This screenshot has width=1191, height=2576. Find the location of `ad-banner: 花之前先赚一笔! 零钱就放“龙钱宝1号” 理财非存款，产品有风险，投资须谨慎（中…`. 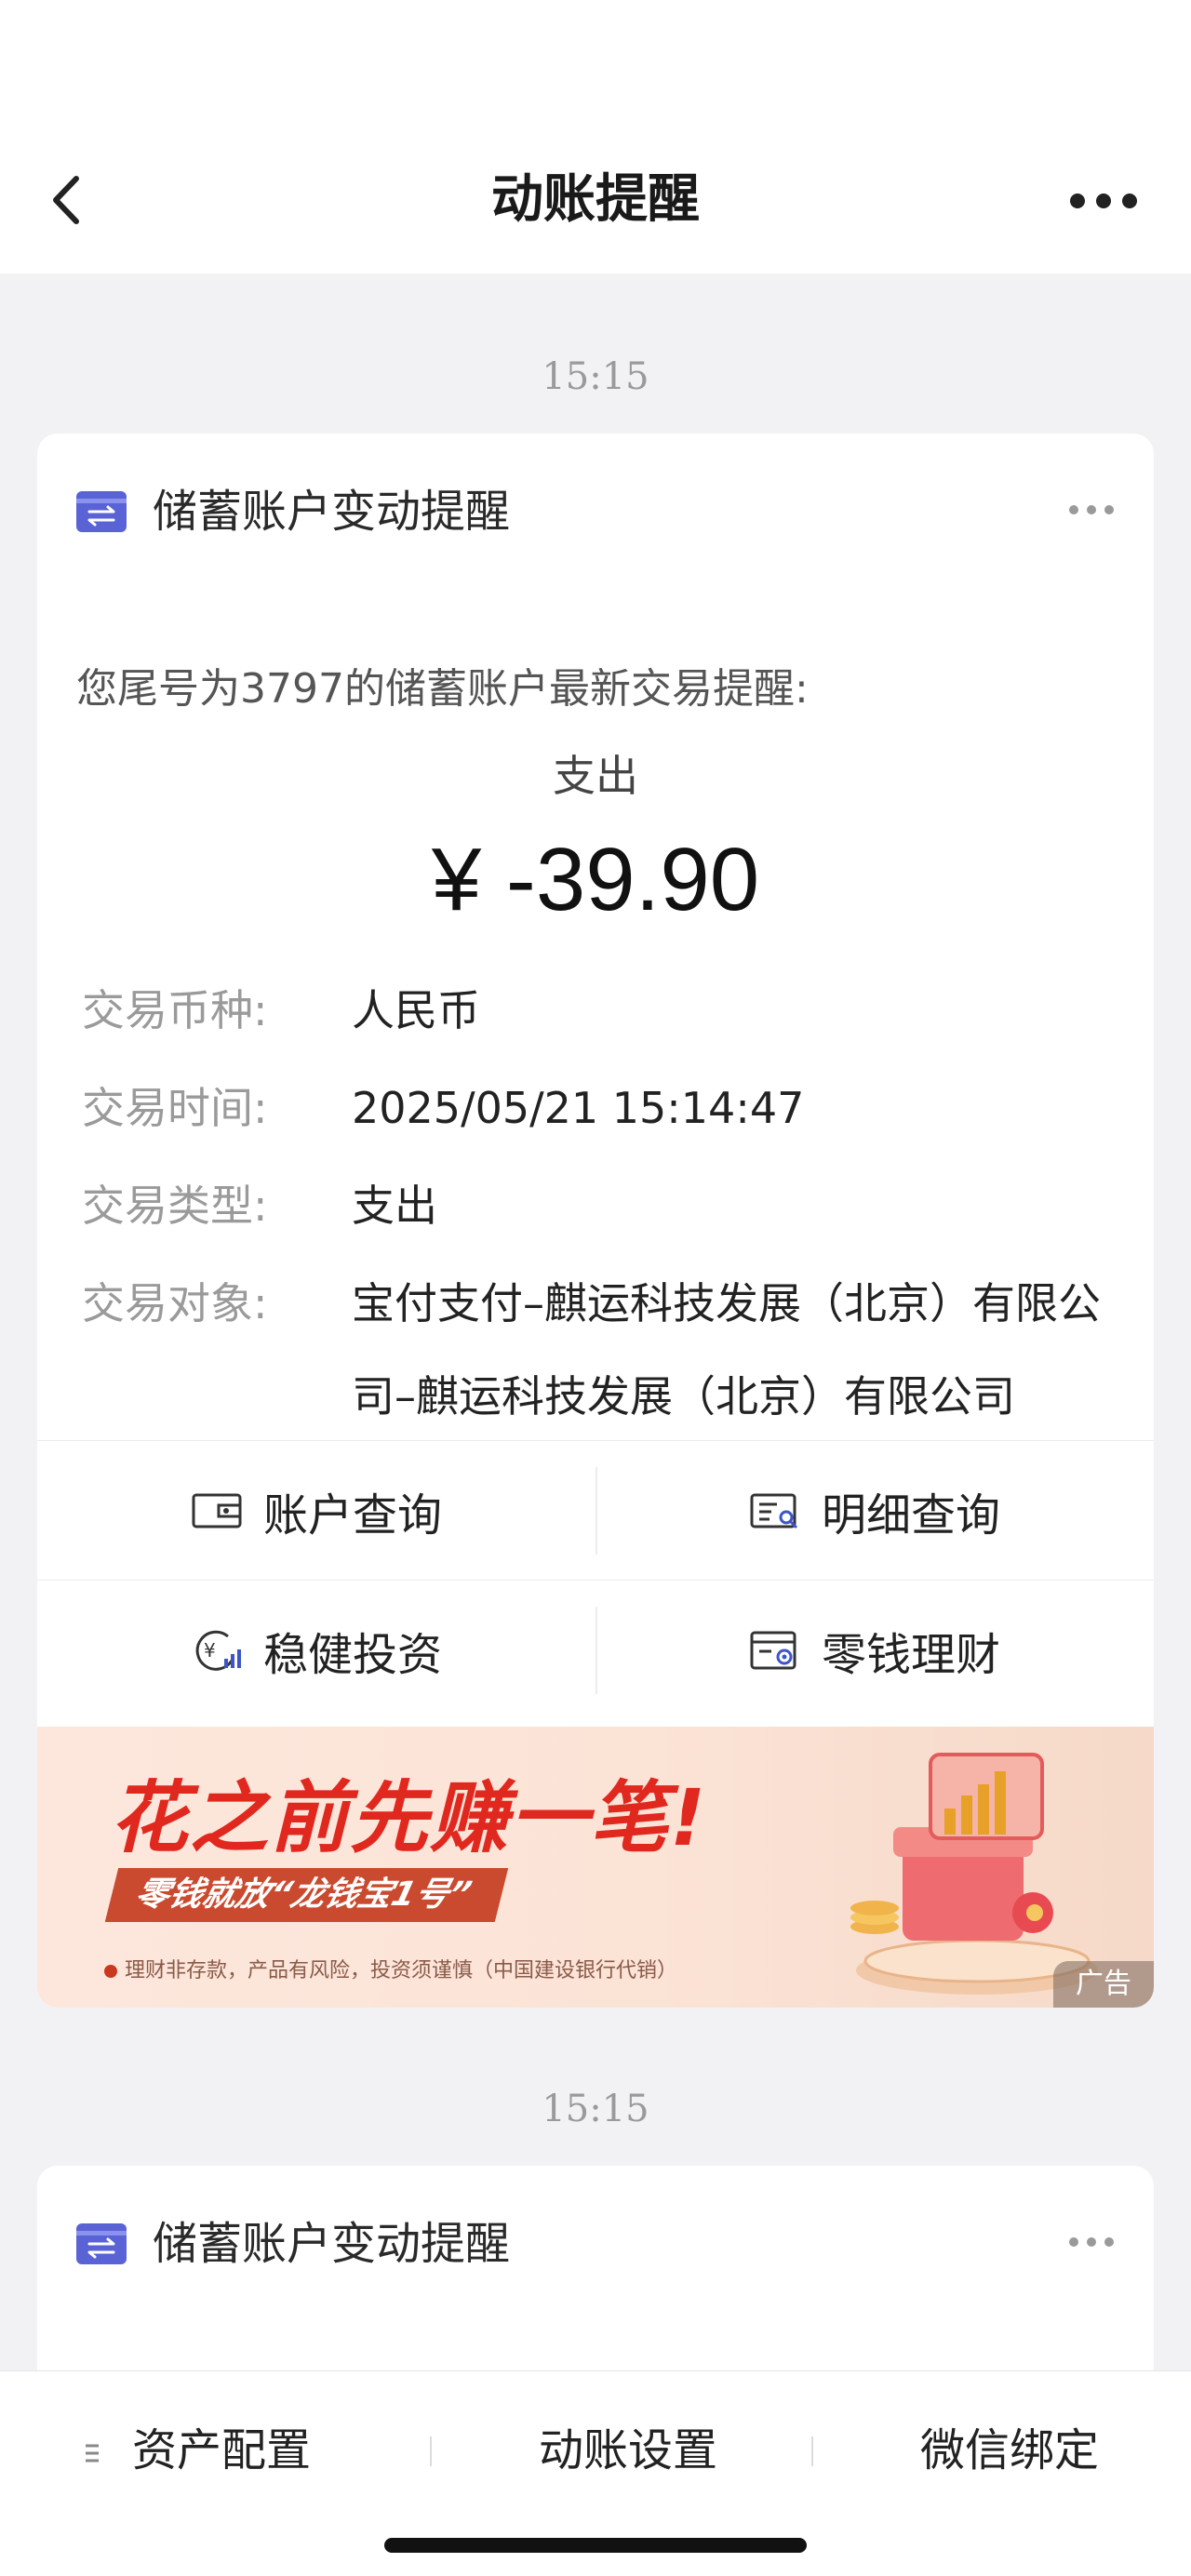

ad-banner: 花之前先赚一笔! 零钱就放“龙钱宝1号” 理财非存款，产品有风险，投资须谨慎（中… is located at coordinates (595, 1867).